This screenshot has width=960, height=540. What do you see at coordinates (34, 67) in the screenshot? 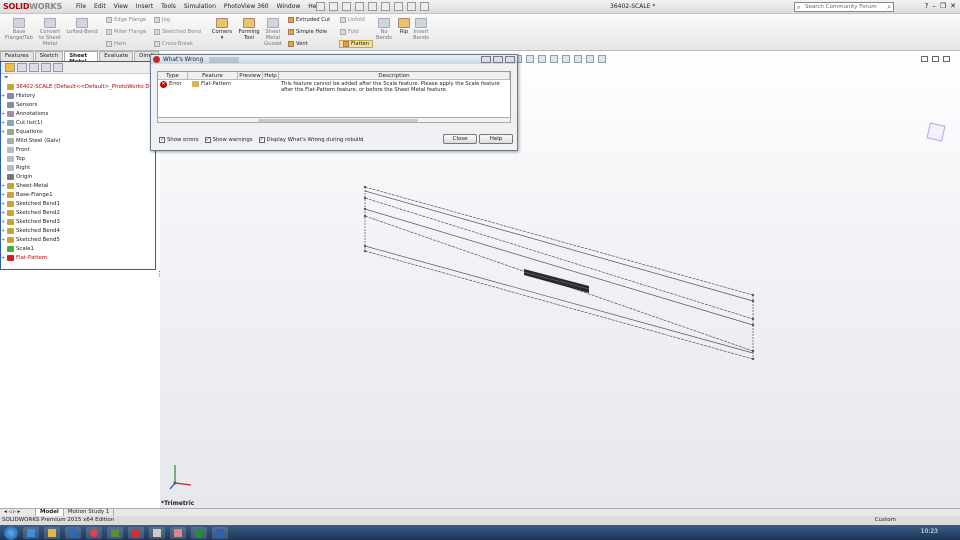
I see `configuration-manager-icon` at bounding box center [34, 67].